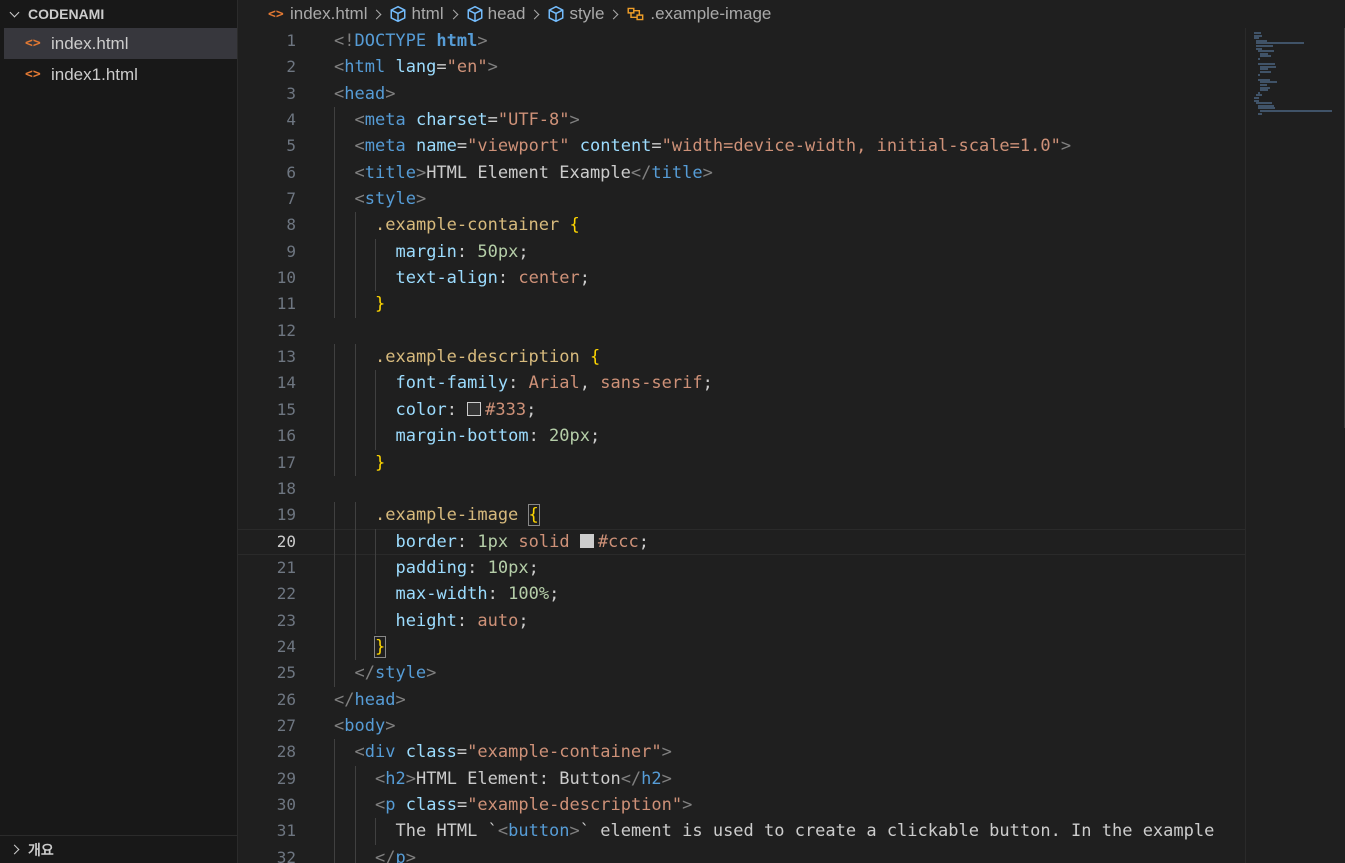  I want to click on code-line: 29 <h2>HTML Element: Button</h2>, so click(741, 778).